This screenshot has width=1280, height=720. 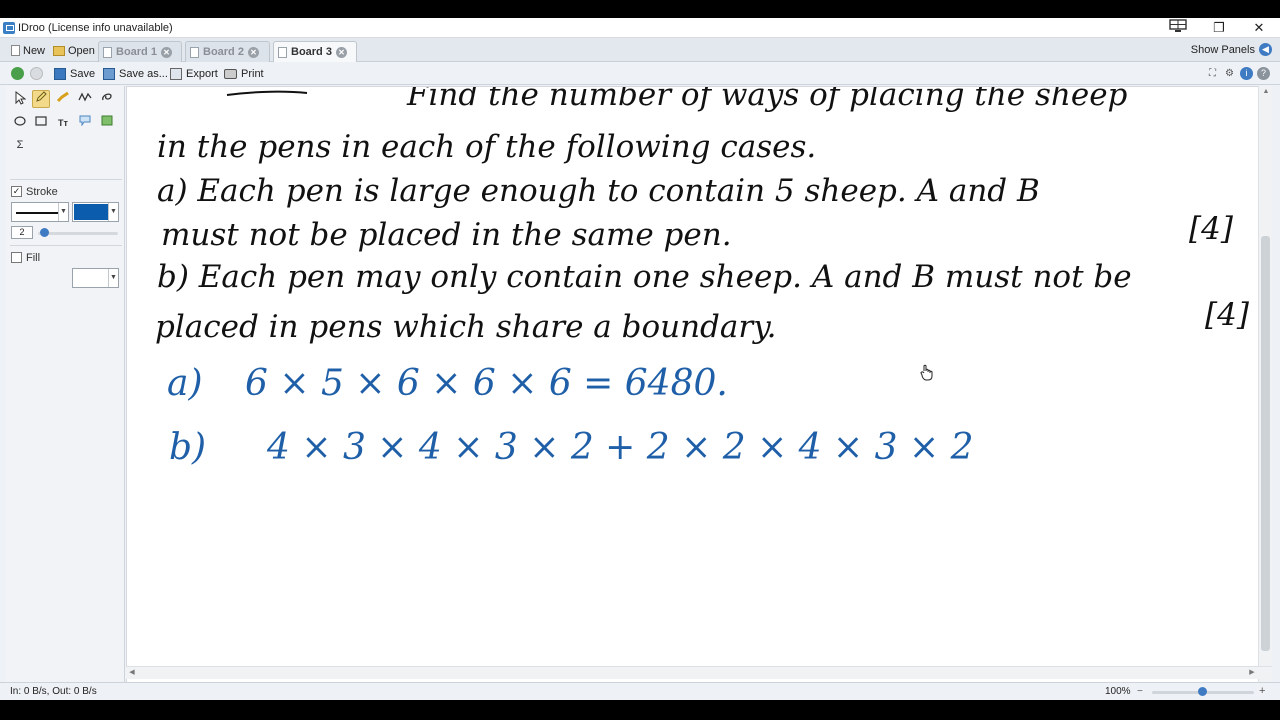 I want to click on export-icon, so click(x=176, y=74).